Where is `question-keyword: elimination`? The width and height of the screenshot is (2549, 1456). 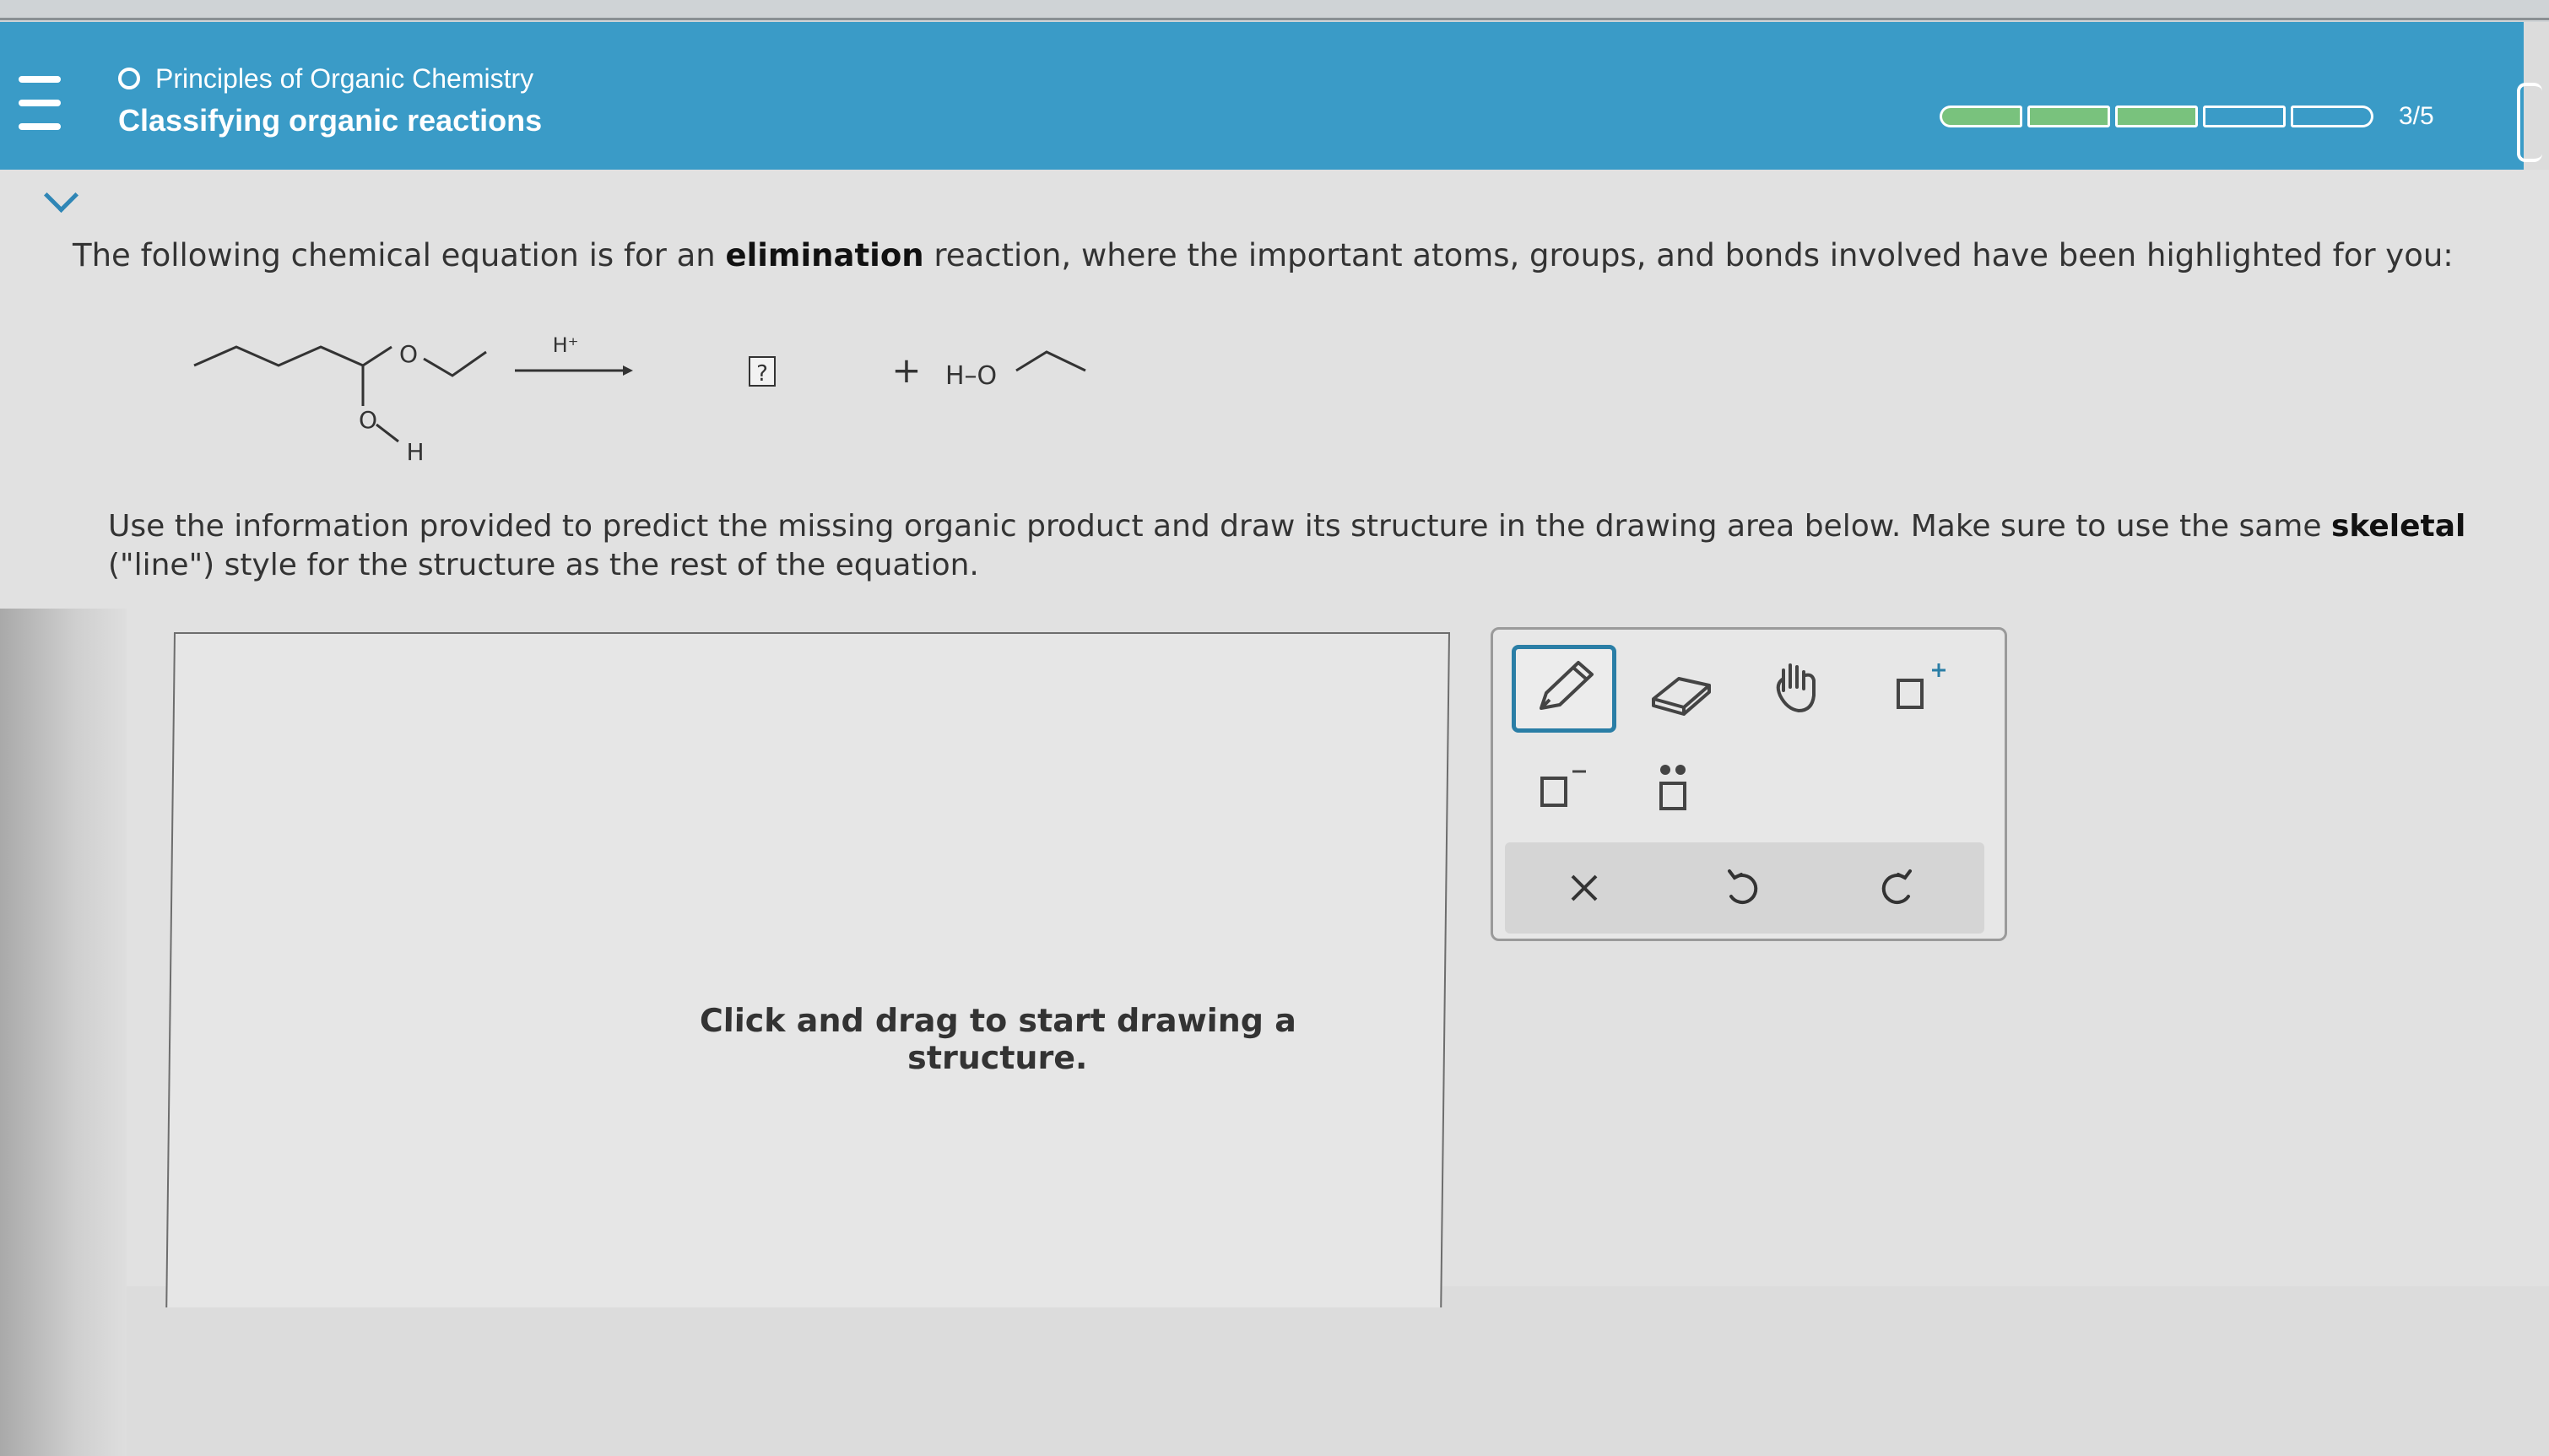
question-keyword: elimination is located at coordinates (824, 255).